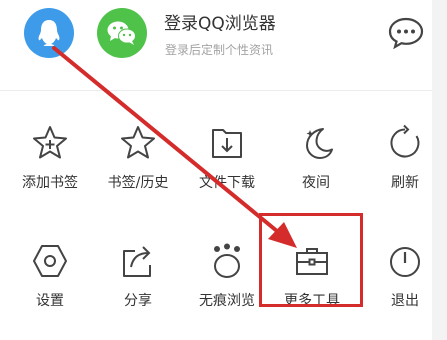 Image resolution: width=447 pixels, height=340 pixels. I want to click on moon-icon, so click(316, 143).